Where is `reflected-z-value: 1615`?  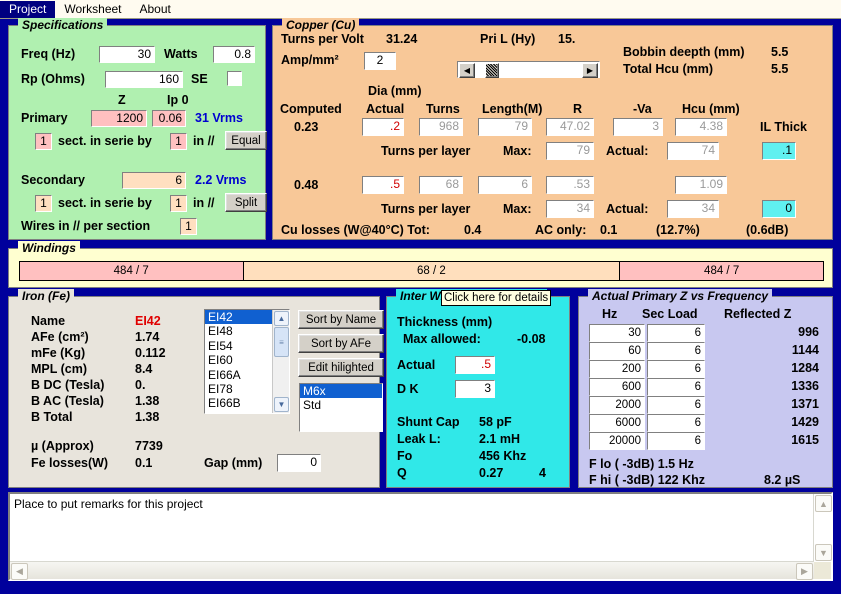 reflected-z-value: 1615 is located at coordinates (805, 440).